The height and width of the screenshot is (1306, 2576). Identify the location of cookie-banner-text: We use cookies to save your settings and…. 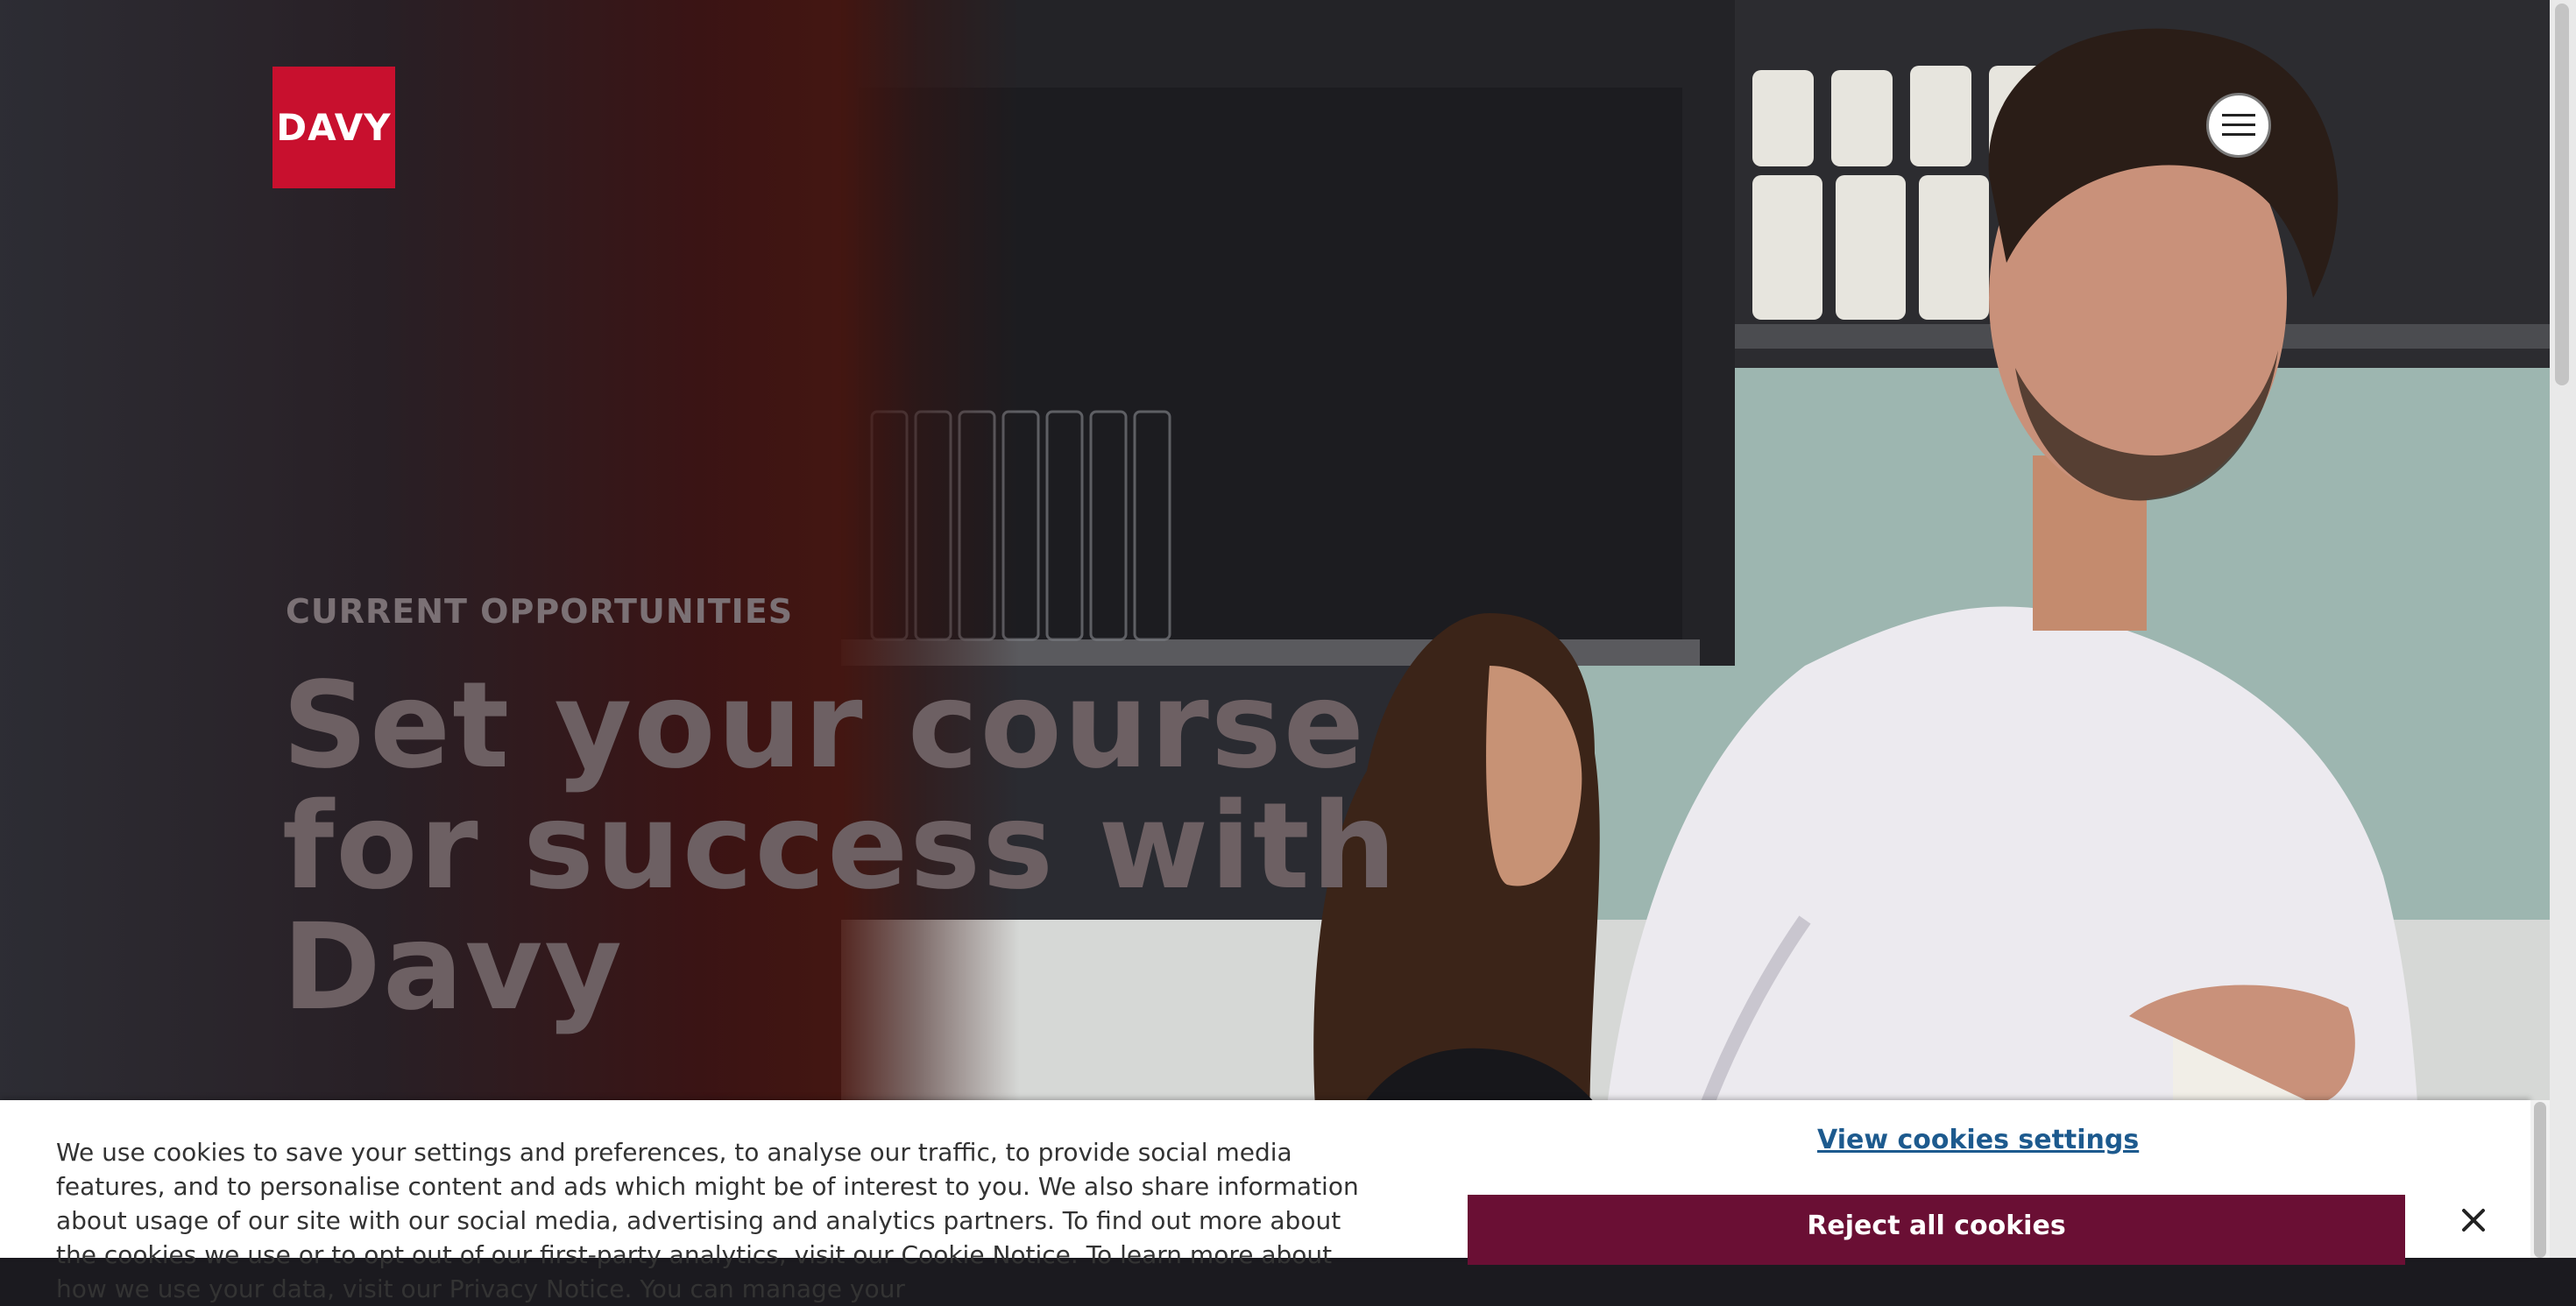
(707, 1220).